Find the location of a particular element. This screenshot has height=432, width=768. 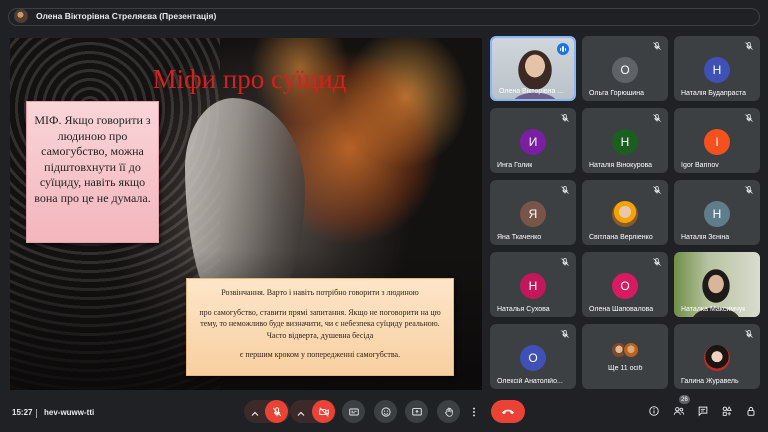

participant-tile: Н Наталія Зєніна is located at coordinates (717, 212).